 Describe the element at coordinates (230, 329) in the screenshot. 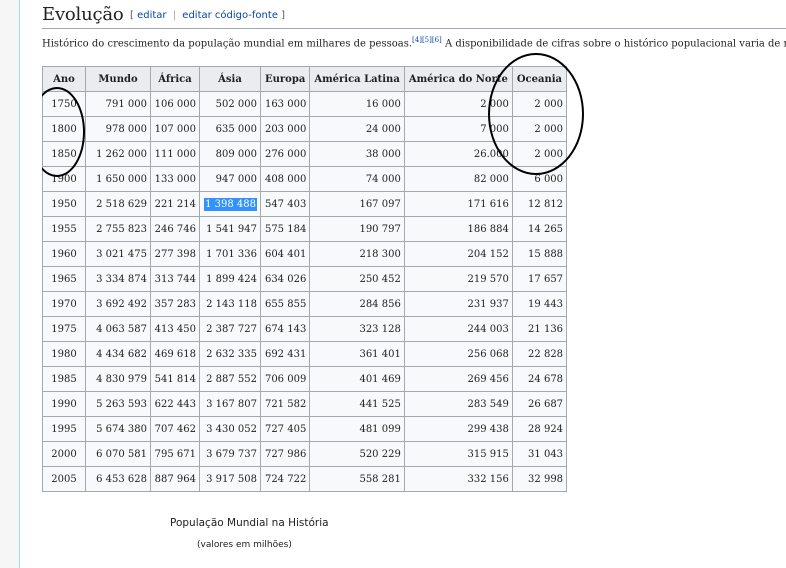

I see `table-cell: 2 387 727` at that location.